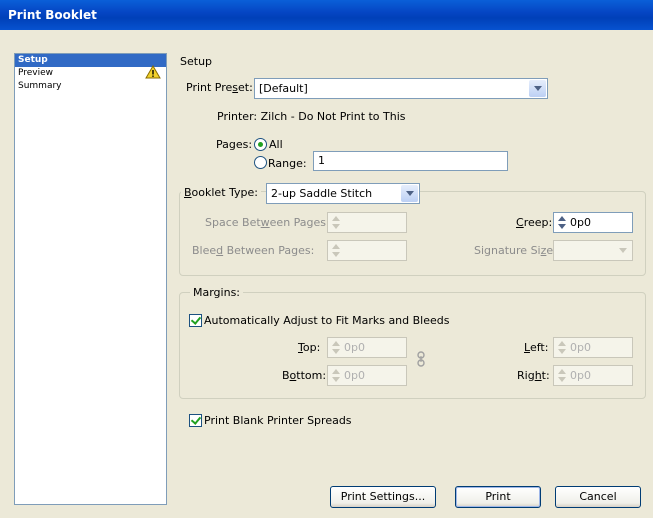 This screenshot has height=518, width=653. What do you see at coordinates (367, 222) in the screenshot?
I see `space-between-pages-stepper` at bounding box center [367, 222].